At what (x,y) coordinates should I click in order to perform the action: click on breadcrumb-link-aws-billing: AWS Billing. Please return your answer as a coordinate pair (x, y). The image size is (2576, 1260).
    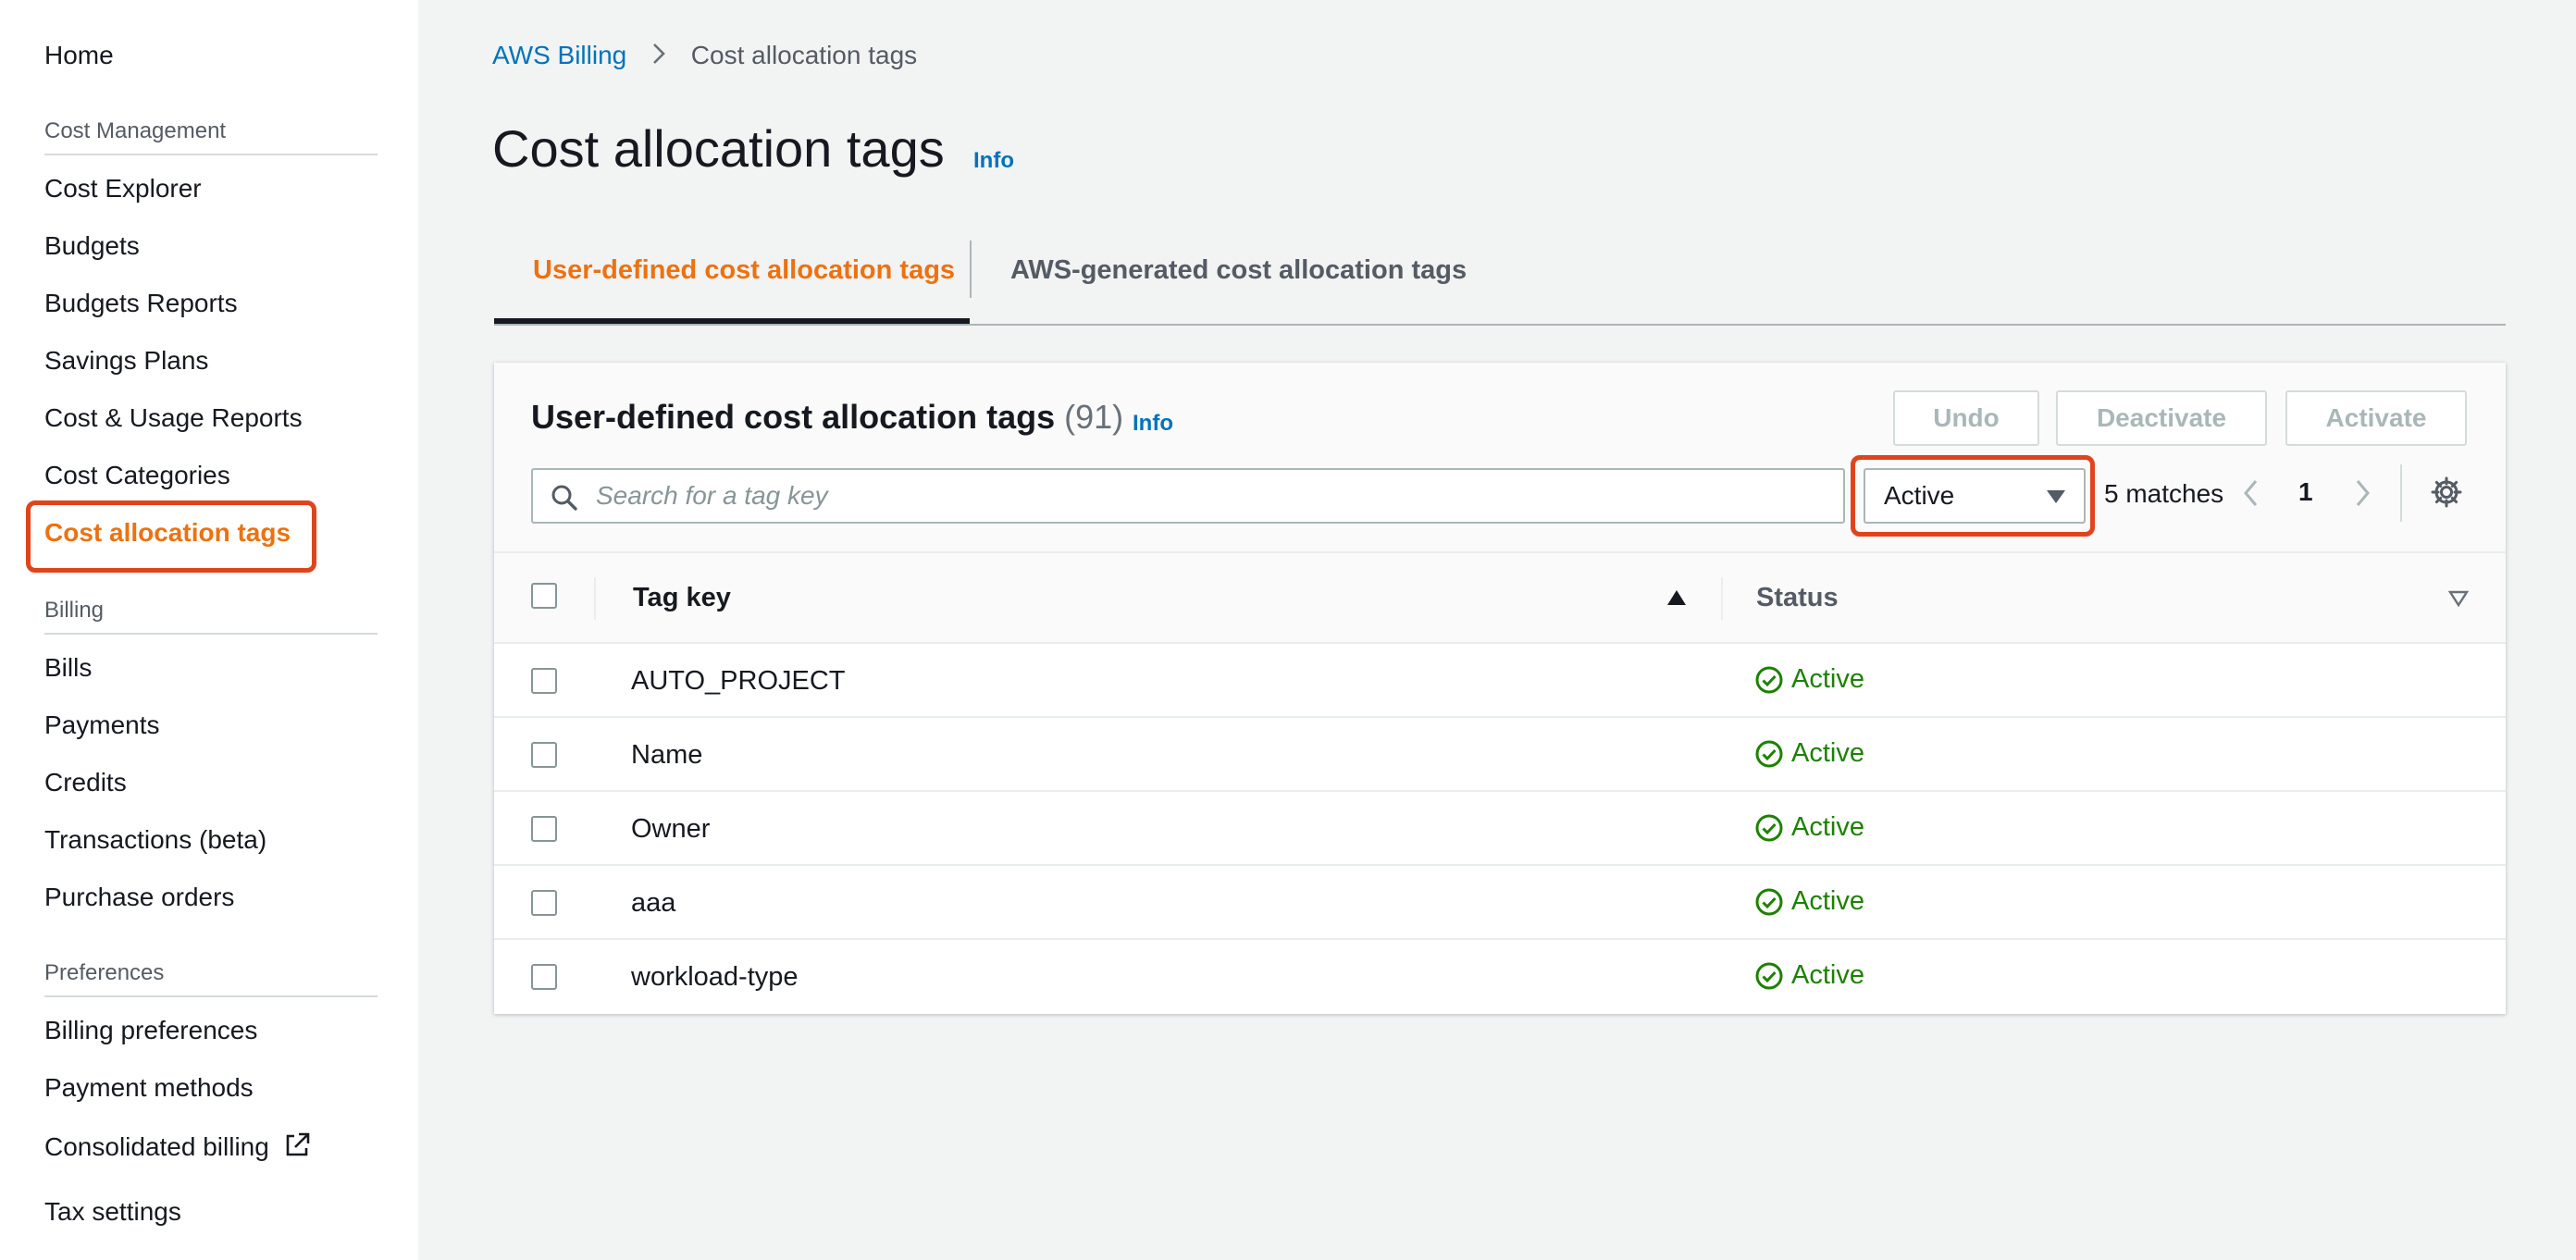
    Looking at the image, I should click on (559, 55).